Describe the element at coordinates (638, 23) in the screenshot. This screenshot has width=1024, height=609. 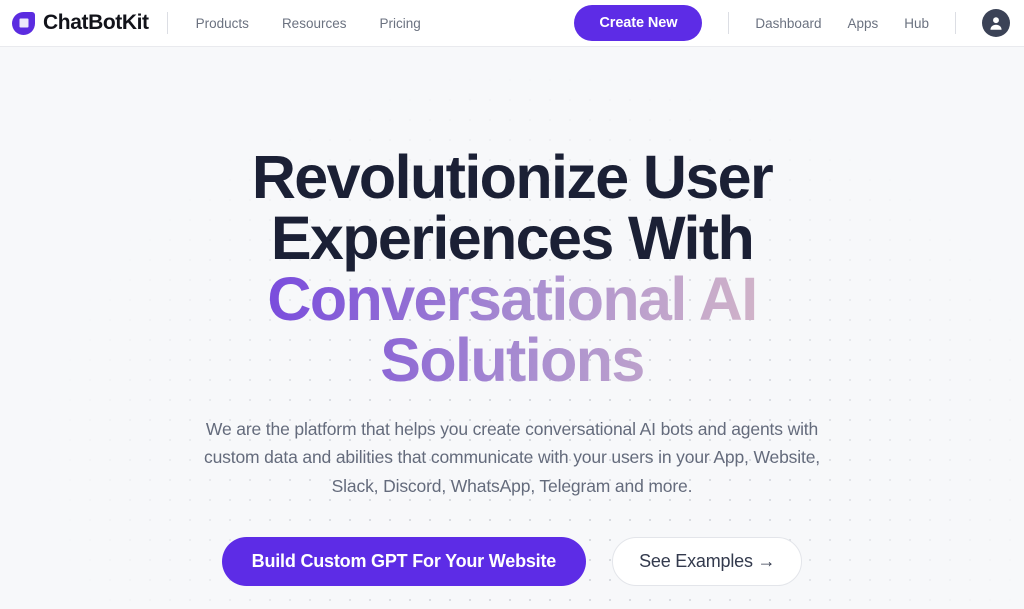
I see `create-new-button: Create New` at that location.